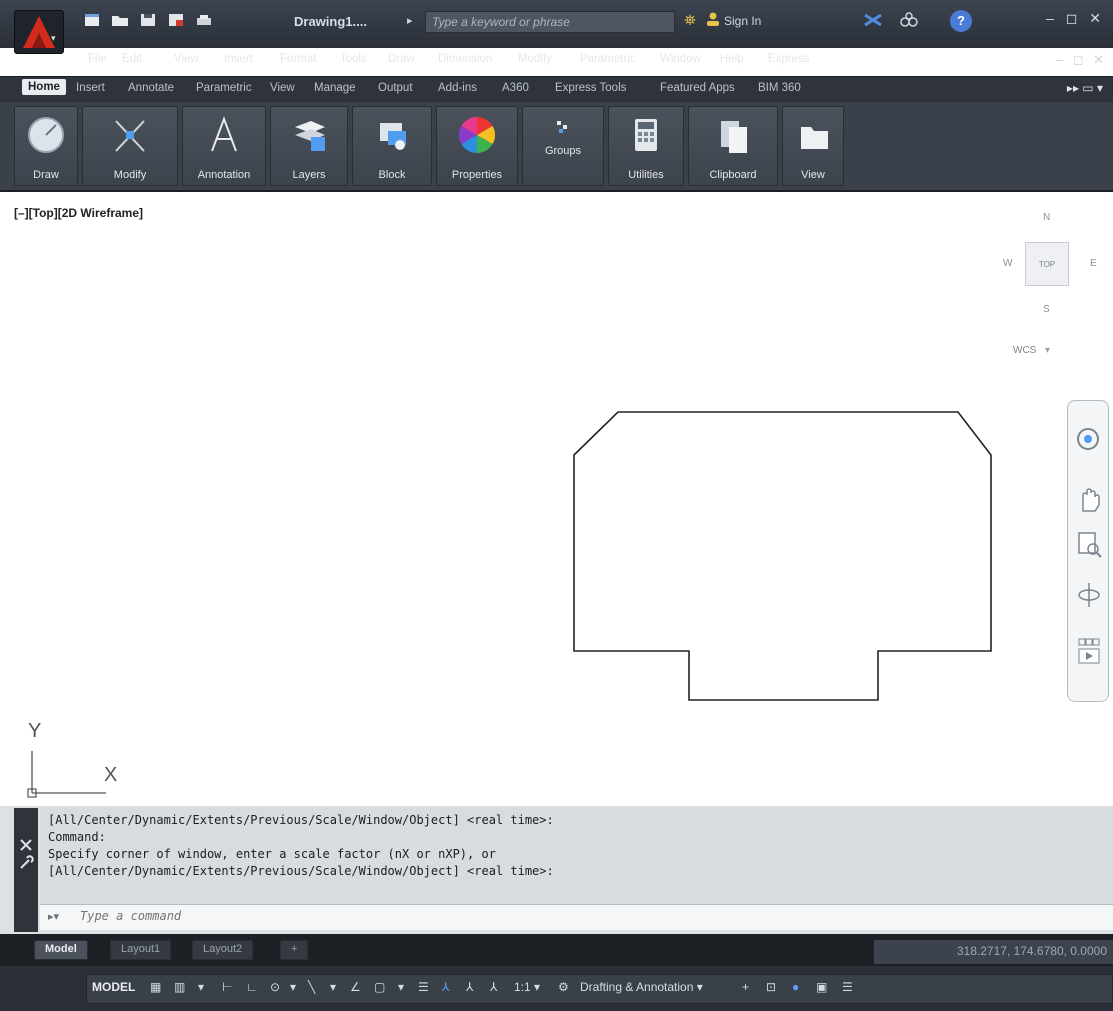 This screenshot has width=1113, height=1011. I want to click on steering-wheel-icon, so click(1089, 441).